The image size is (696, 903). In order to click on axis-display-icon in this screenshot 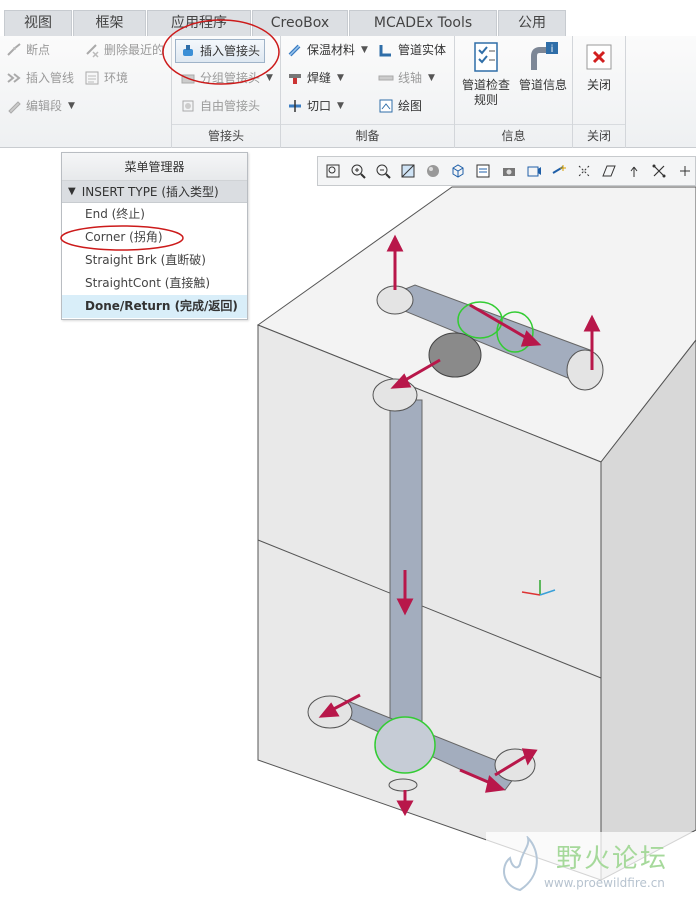, I will do `click(583, 171)`.